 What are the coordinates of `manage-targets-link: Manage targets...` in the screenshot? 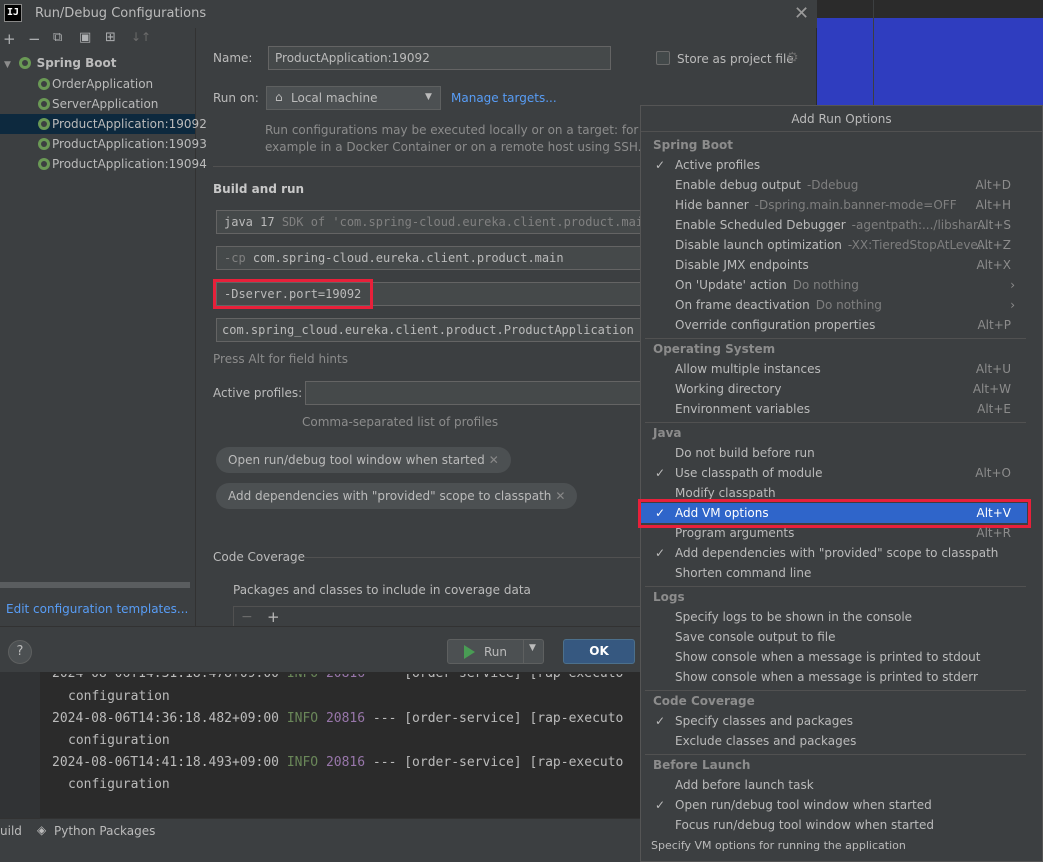 It's located at (504, 98).